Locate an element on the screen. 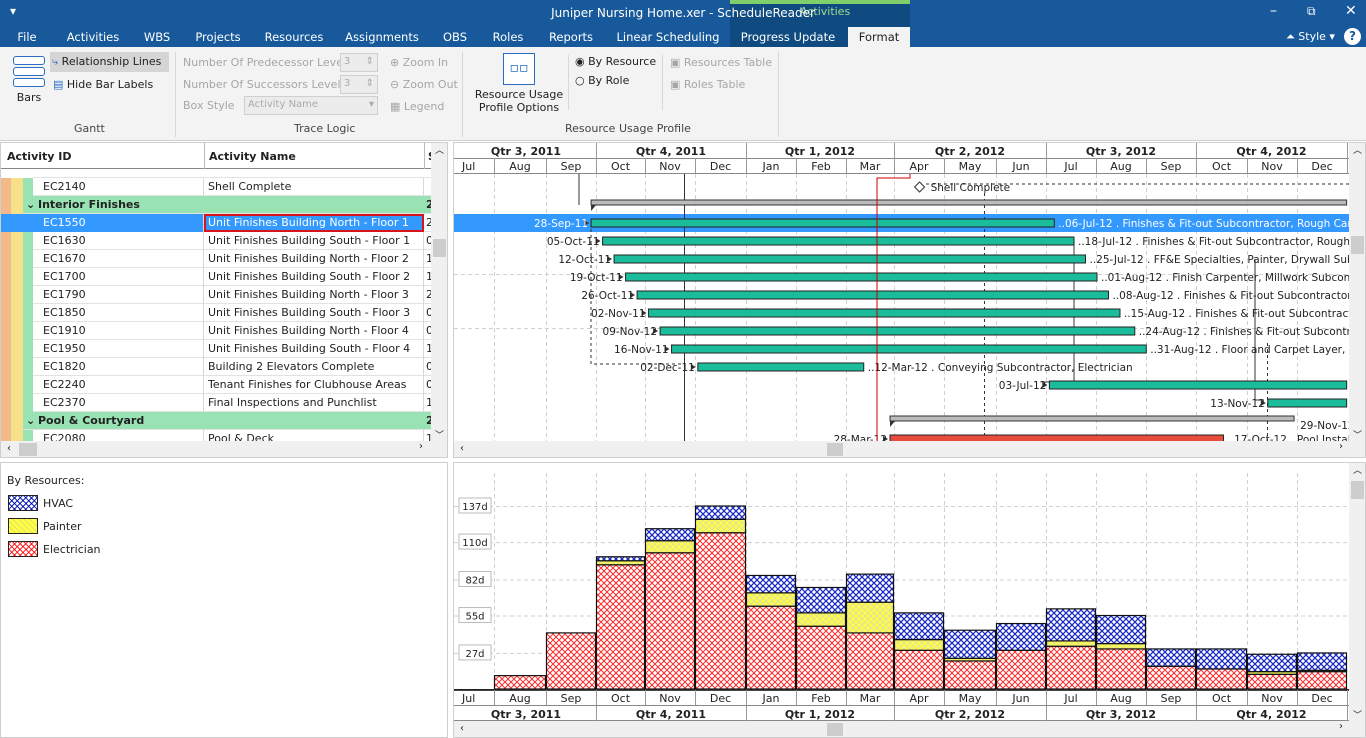 The height and width of the screenshot is (738, 1366). tab-wbs: WBS is located at coordinates (157, 37).